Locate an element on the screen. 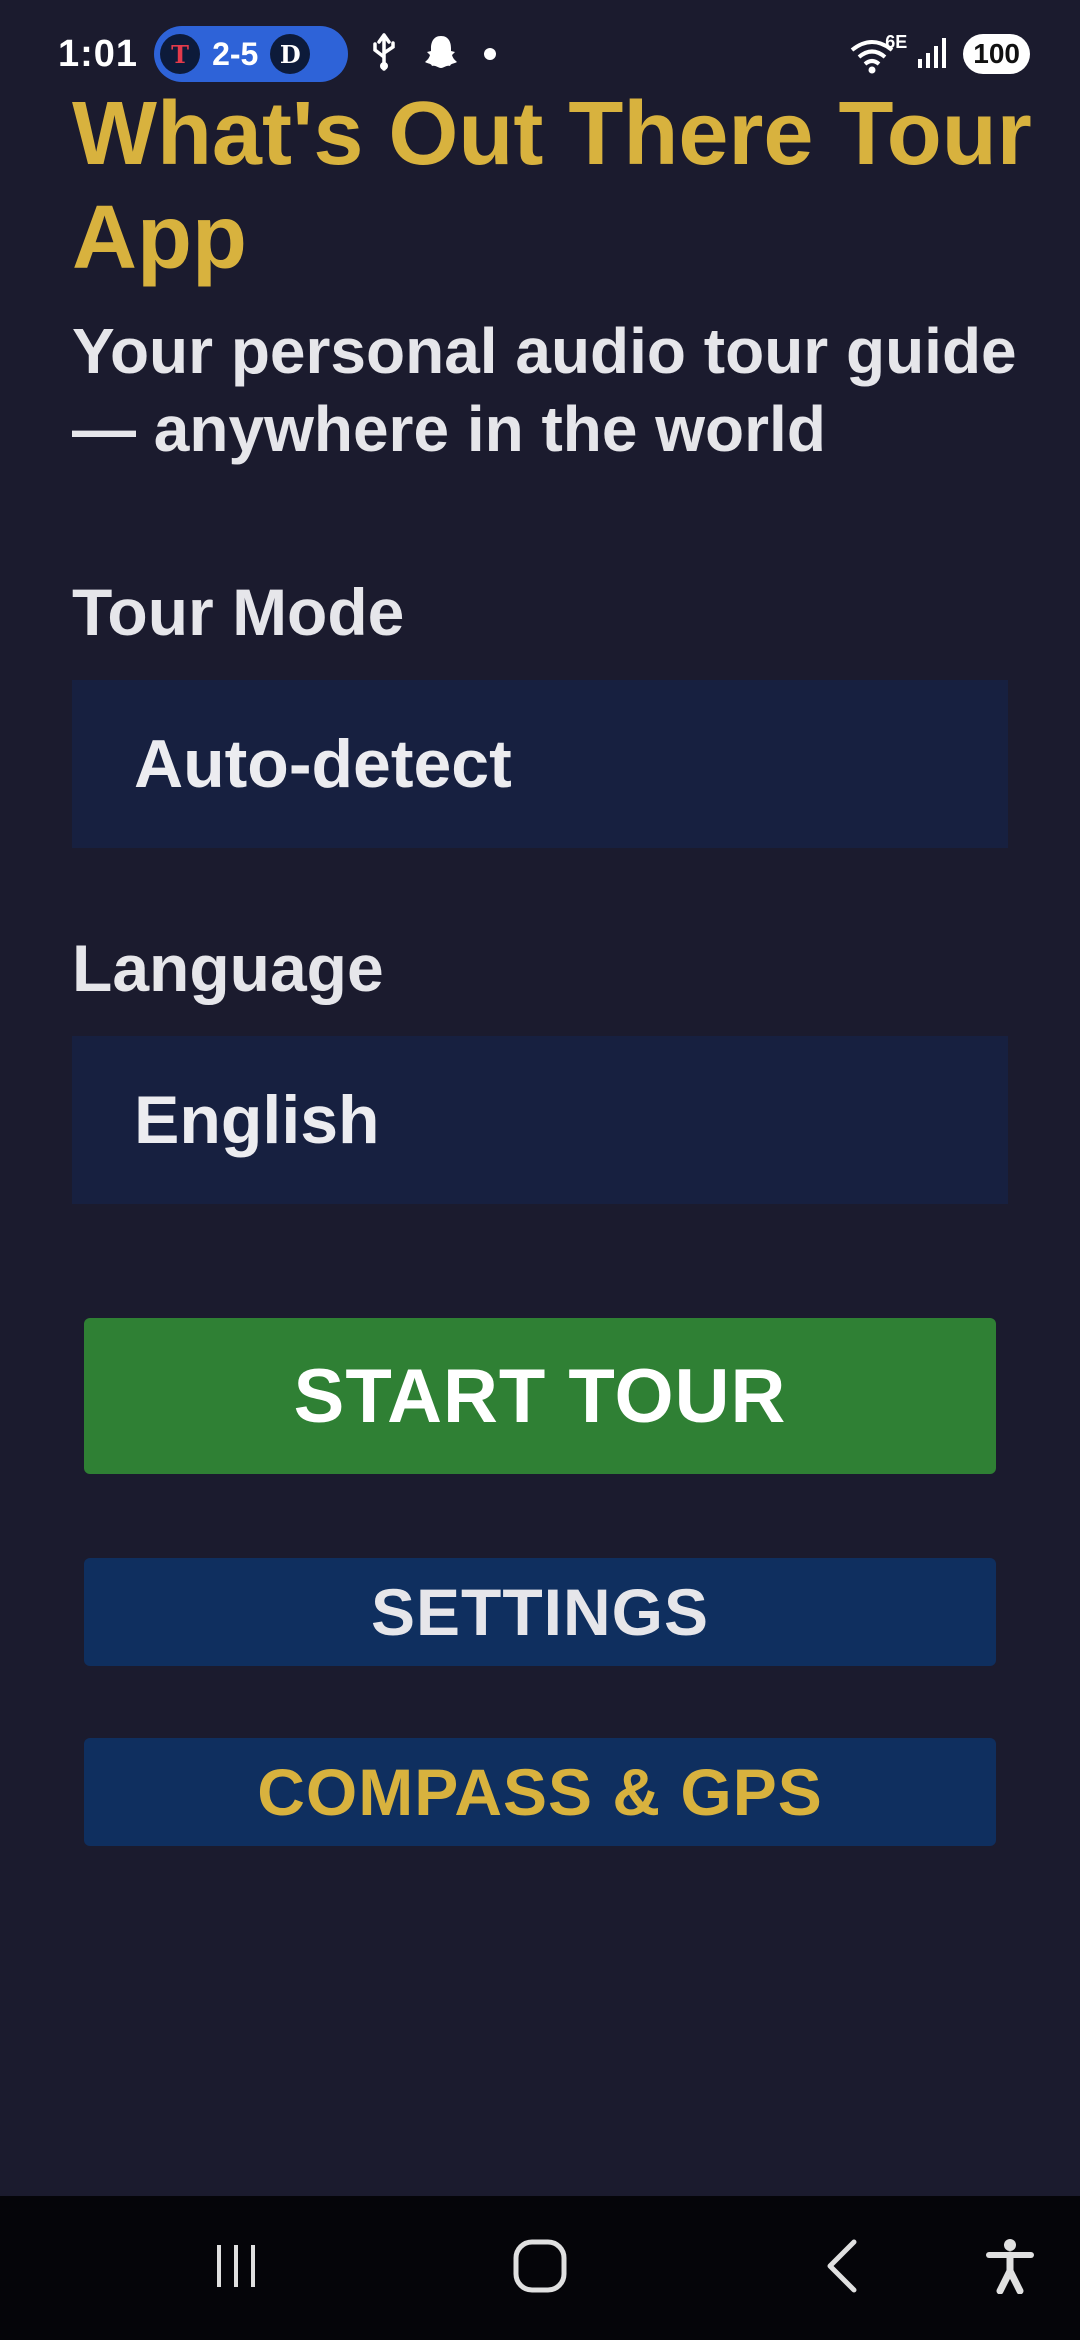  score-notification-pill: T 2-5 D is located at coordinates (251, 54).